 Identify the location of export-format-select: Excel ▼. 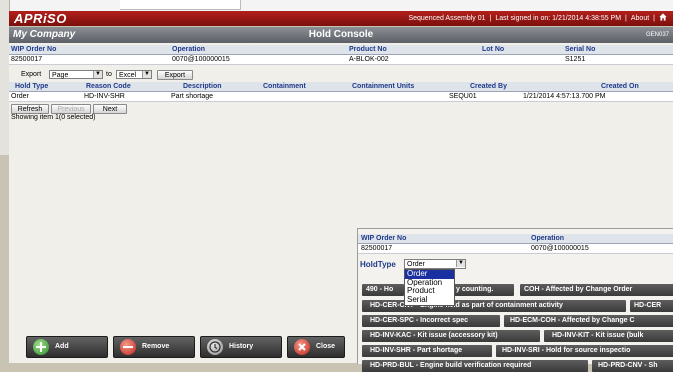
(134, 74).